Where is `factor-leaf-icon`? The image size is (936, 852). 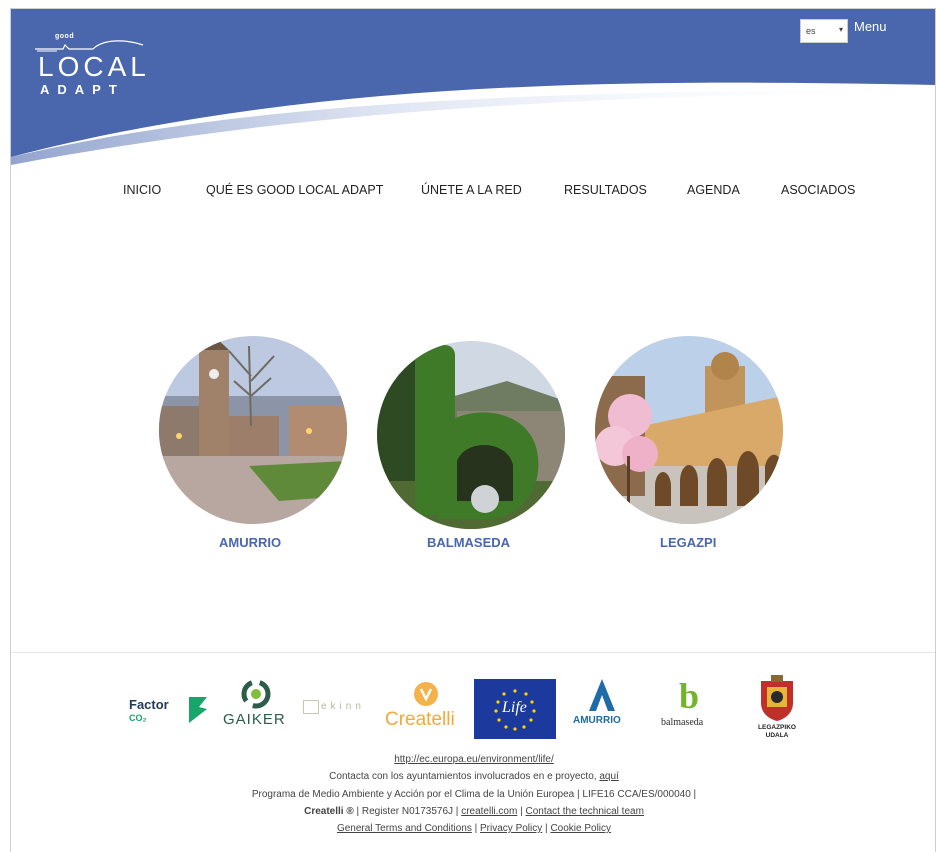 factor-leaf-icon is located at coordinates (198, 710).